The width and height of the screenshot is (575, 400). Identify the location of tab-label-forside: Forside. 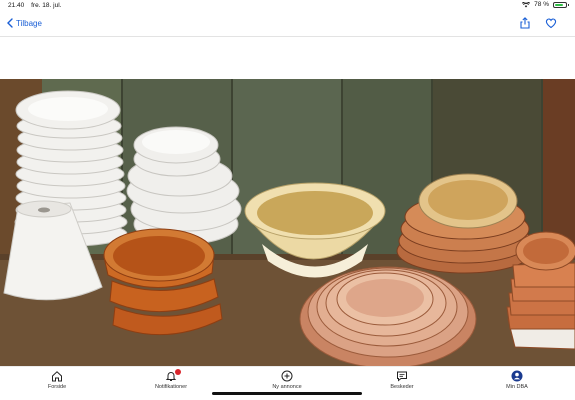
(57, 387).